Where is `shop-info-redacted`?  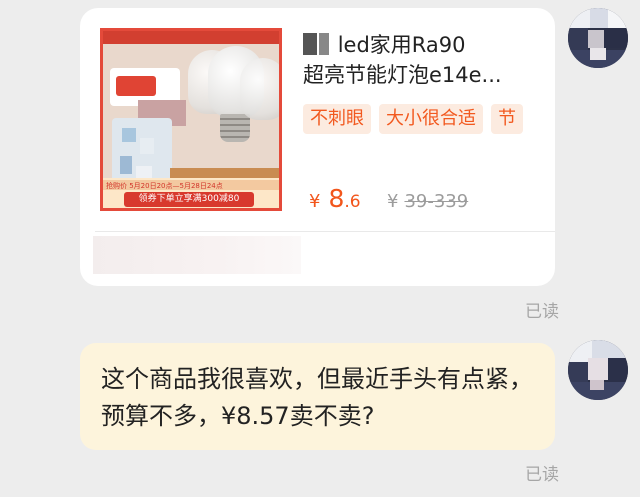 shop-info-redacted is located at coordinates (197, 255).